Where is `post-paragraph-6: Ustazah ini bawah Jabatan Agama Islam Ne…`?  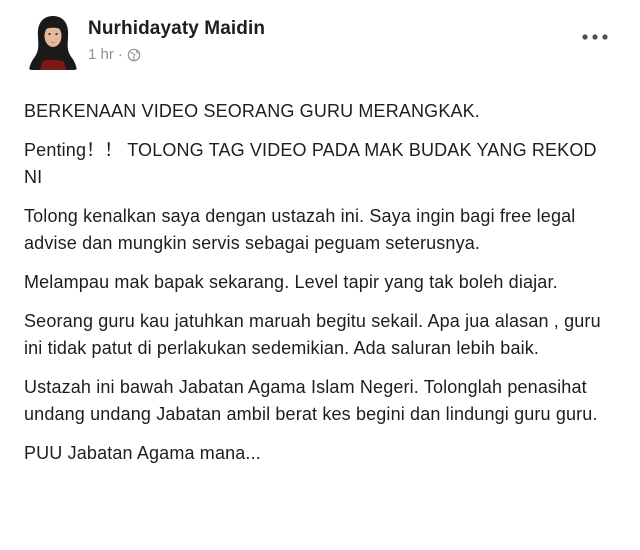
post-paragraph-6: Ustazah ini bawah Jabatan Agama Islam Ne… is located at coordinates (311, 400).